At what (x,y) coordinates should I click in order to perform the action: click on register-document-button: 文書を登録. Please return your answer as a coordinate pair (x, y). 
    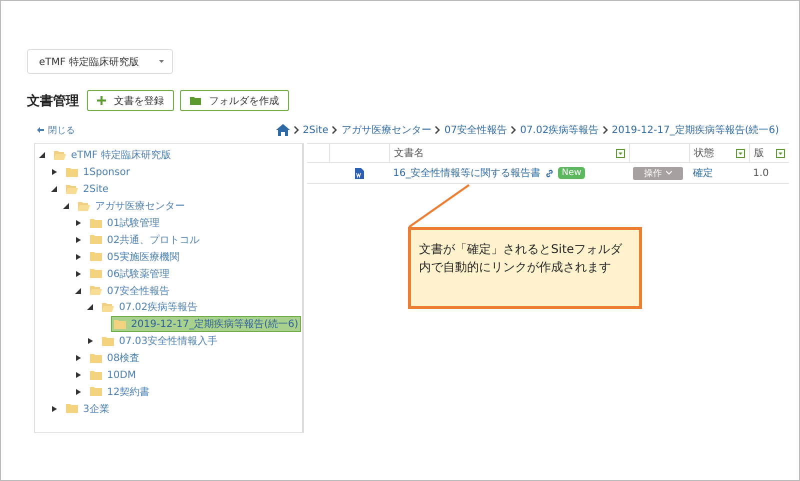
    Looking at the image, I should click on (130, 100).